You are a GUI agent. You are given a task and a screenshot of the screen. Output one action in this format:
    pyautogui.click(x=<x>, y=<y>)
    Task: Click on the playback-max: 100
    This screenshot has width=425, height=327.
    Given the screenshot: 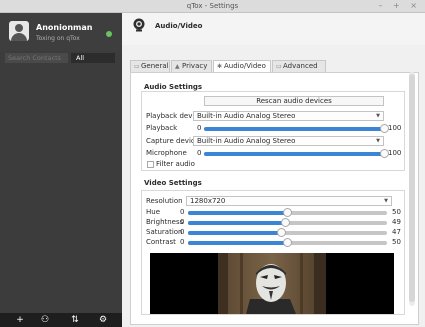 What is the action you would take?
    pyautogui.click(x=395, y=128)
    